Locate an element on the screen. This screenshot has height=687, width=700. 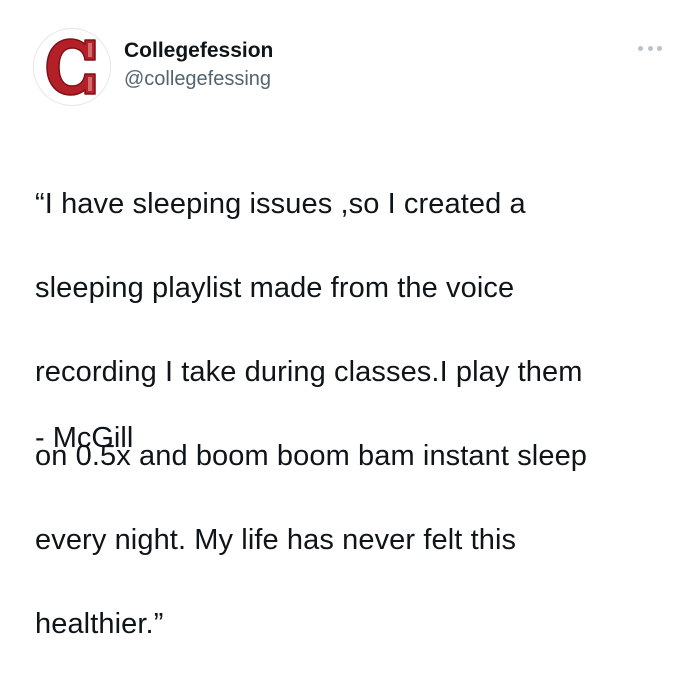
tweet-author: Collegefession @collegefessing is located at coordinates (198, 65).